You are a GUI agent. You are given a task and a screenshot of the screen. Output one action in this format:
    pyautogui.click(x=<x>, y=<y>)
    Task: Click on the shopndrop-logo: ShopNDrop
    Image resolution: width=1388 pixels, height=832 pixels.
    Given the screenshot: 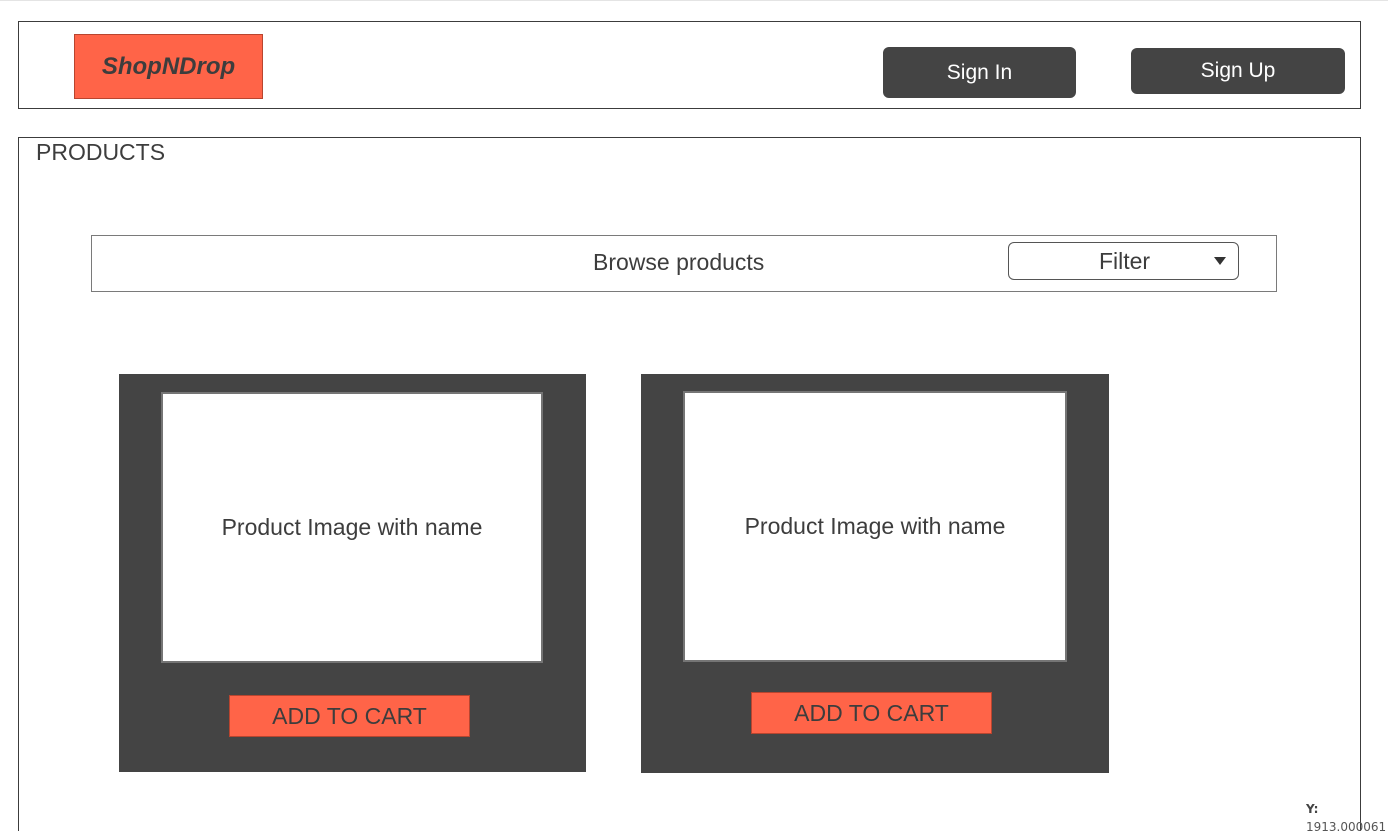 What is the action you would take?
    pyautogui.click(x=168, y=66)
    